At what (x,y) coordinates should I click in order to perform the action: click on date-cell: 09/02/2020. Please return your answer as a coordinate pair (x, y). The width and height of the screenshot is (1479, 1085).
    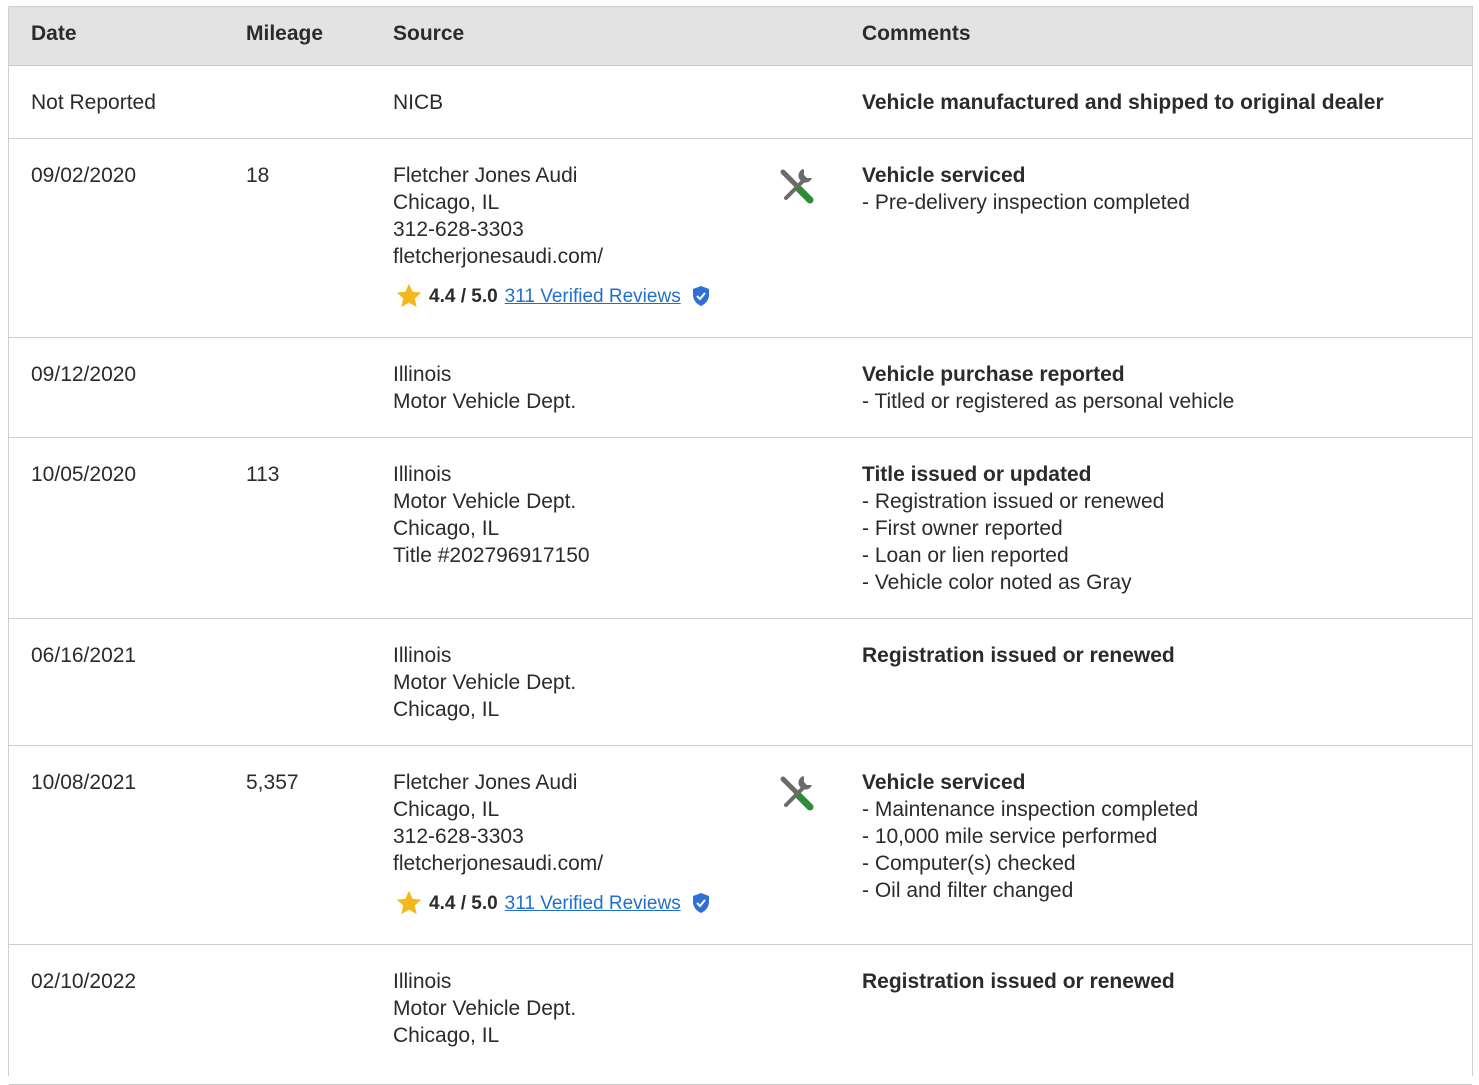
    Looking at the image, I should click on (83, 175).